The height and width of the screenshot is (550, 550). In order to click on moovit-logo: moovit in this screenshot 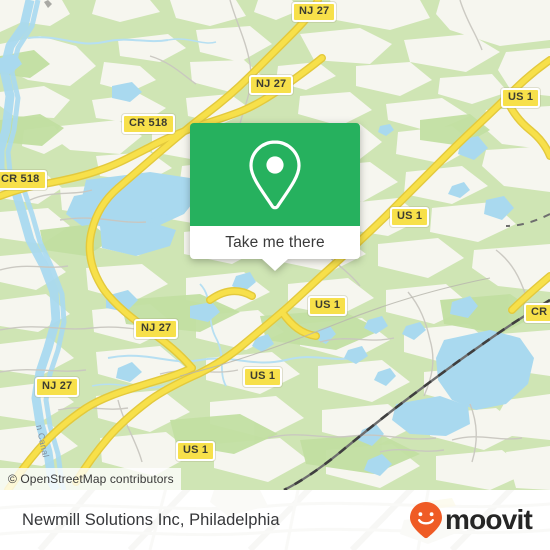, I will do `click(471, 520)`.